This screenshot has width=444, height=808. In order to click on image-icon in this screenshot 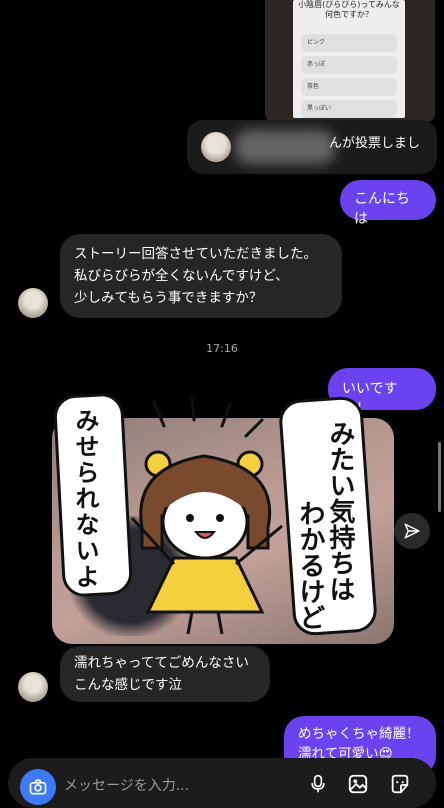, I will do `click(358, 784)`.